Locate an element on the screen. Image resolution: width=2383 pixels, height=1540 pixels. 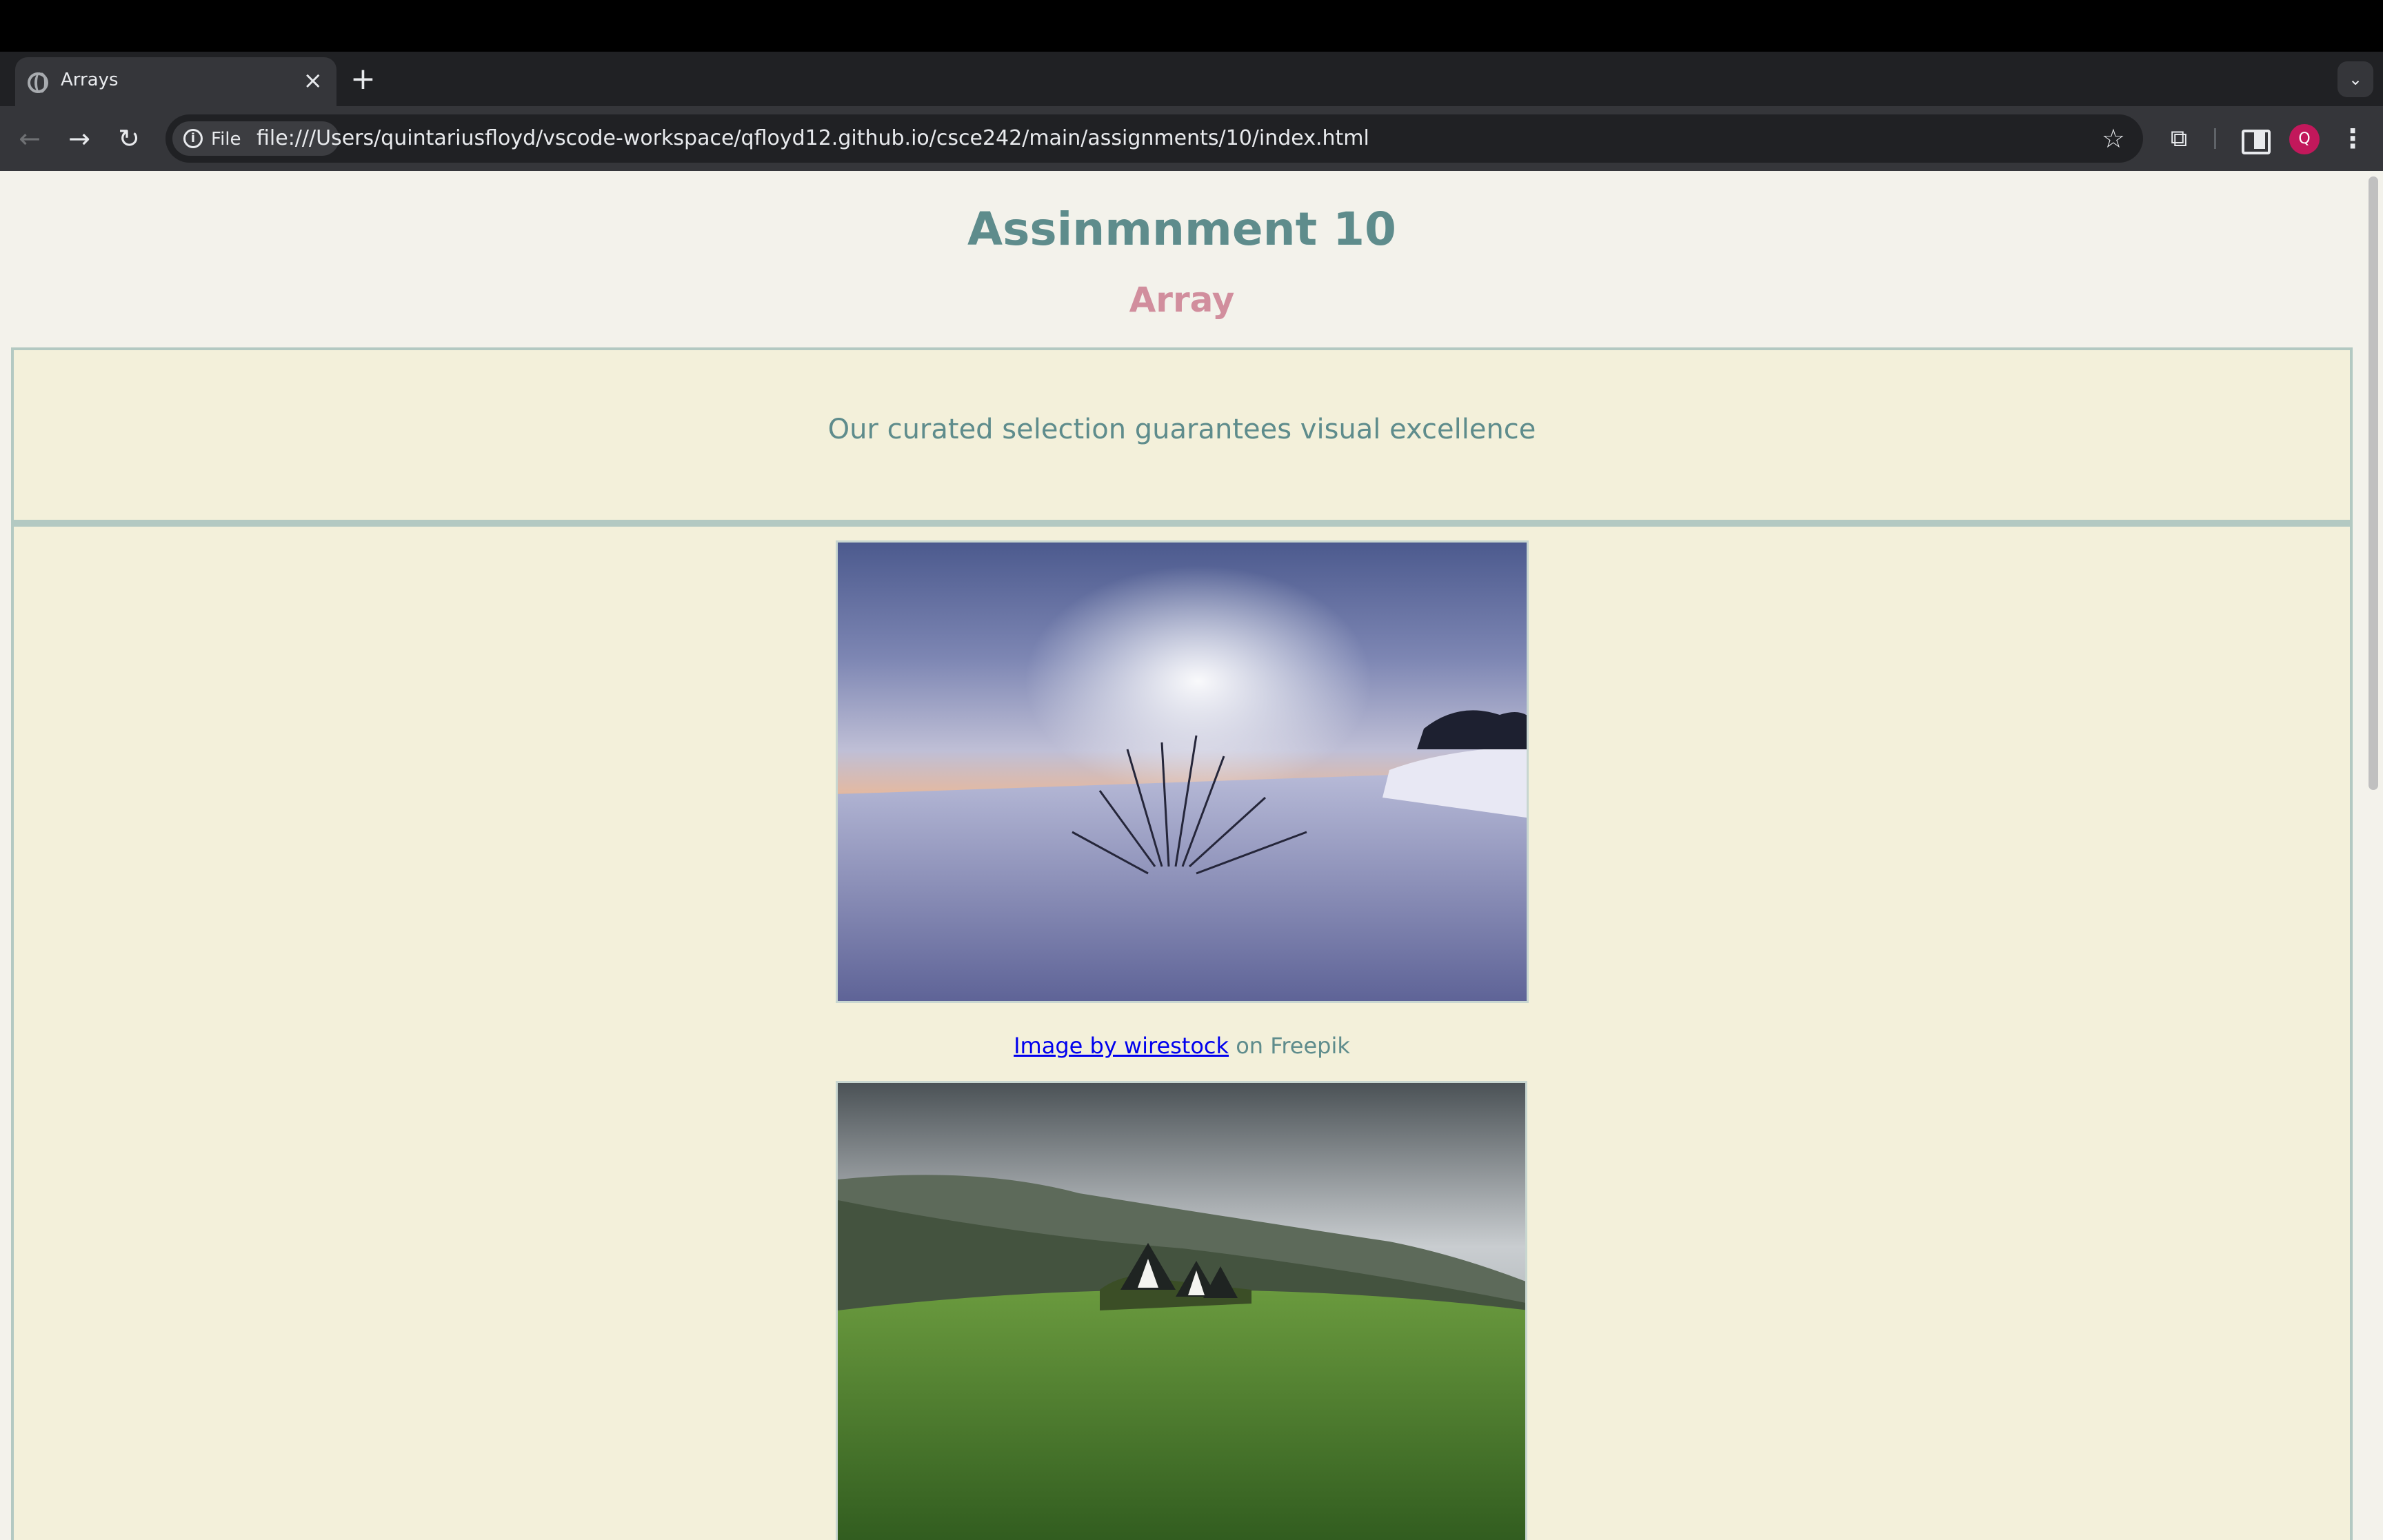
more-menu-icon: ⋮ is located at coordinates (2352, 138).